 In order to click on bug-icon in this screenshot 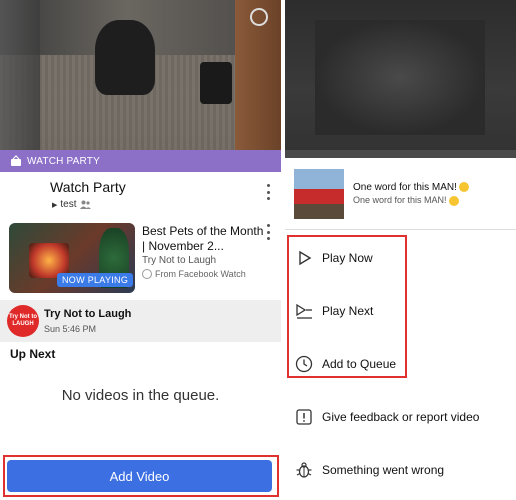, I will do `click(304, 470)`.